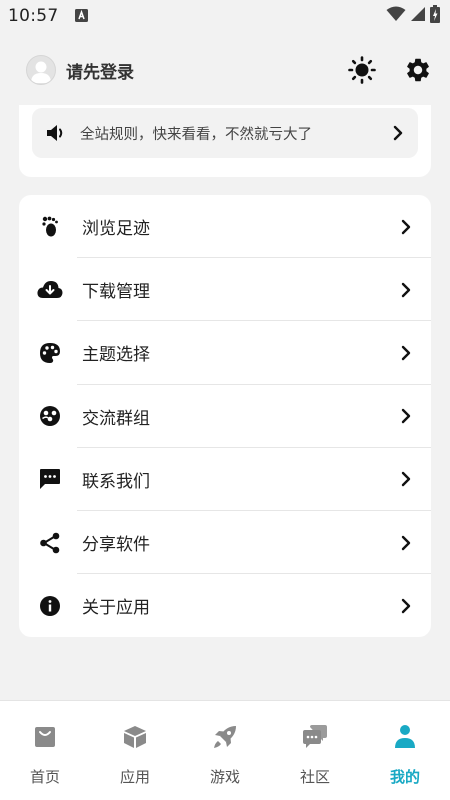  I want to click on tab-label: 社区, so click(314, 777).